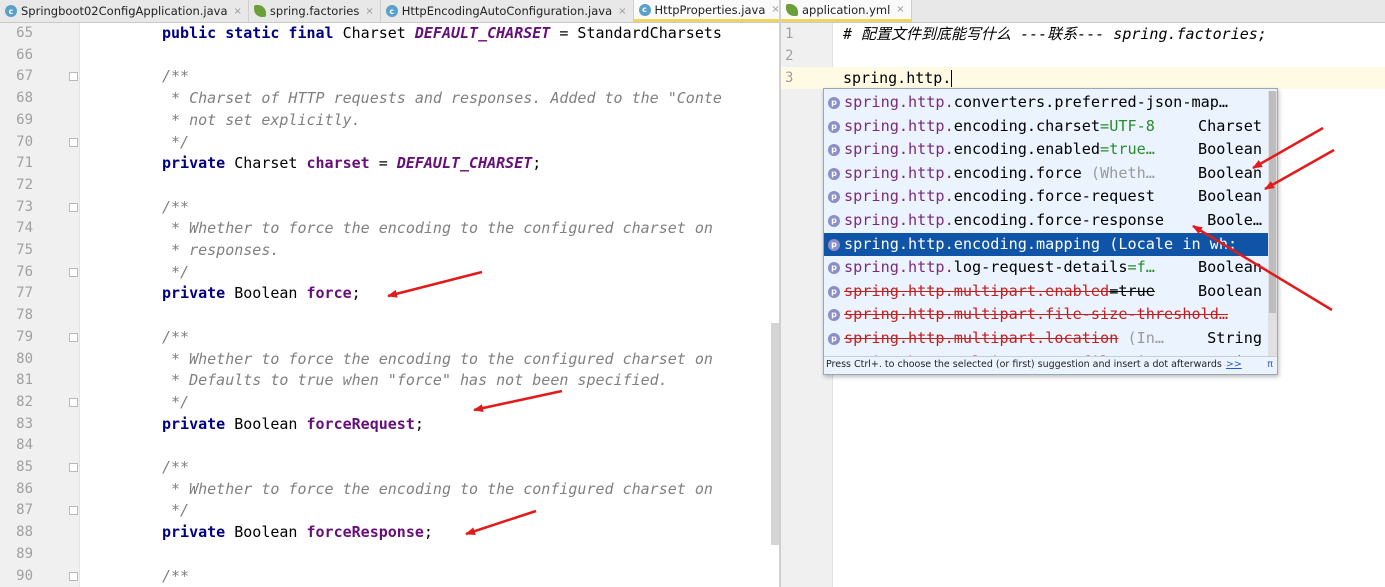 The width and height of the screenshot is (1385, 587). I want to click on line-number: 76, so click(24, 271).